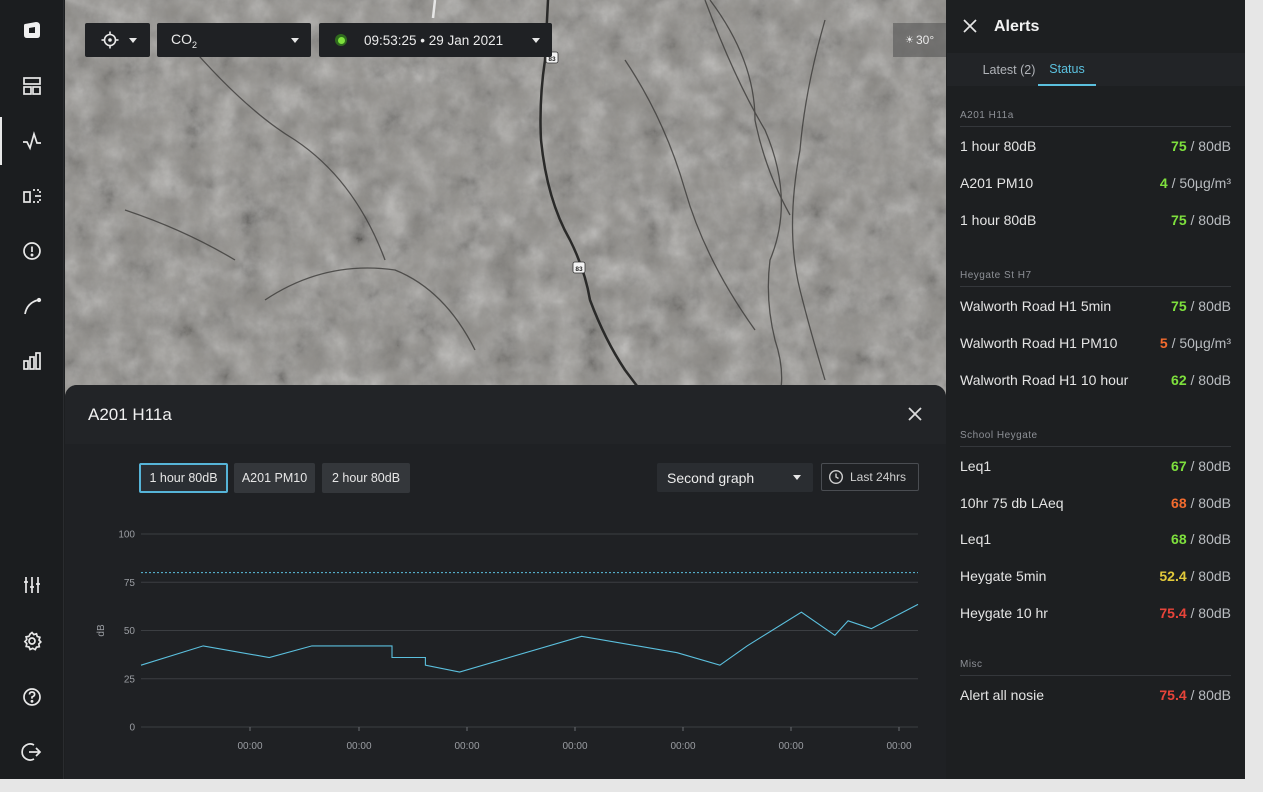 The height and width of the screenshot is (792, 1263). I want to click on help-icon, so click(32, 697).